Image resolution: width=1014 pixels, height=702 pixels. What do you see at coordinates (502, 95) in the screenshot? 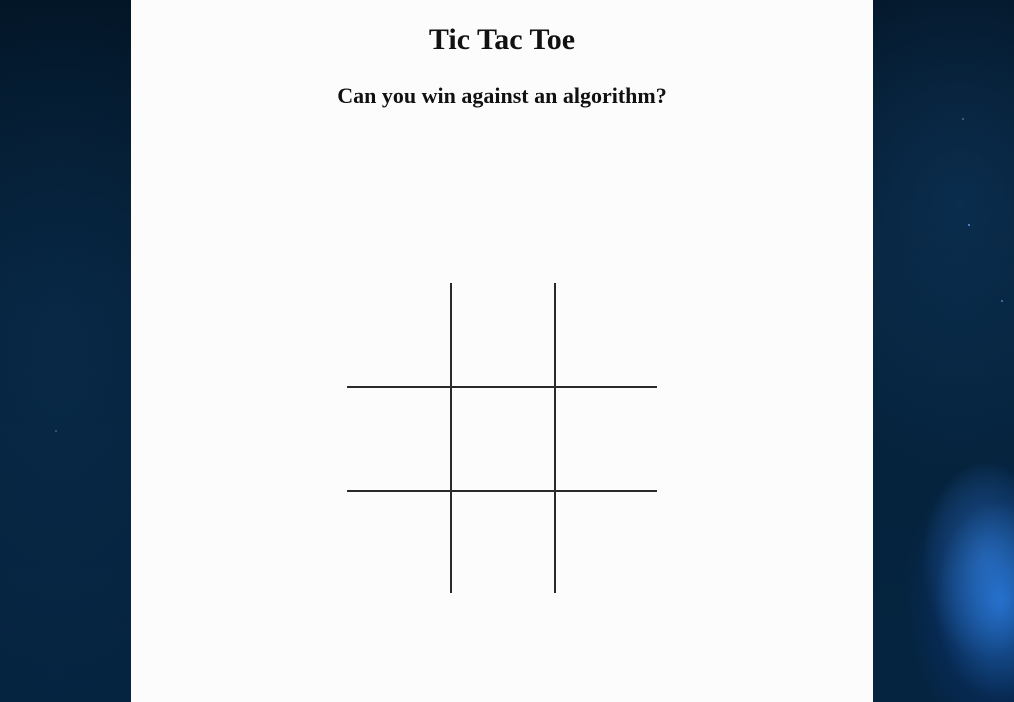
I see `page-subtitle: Can you win against an algorithm?` at bounding box center [502, 95].